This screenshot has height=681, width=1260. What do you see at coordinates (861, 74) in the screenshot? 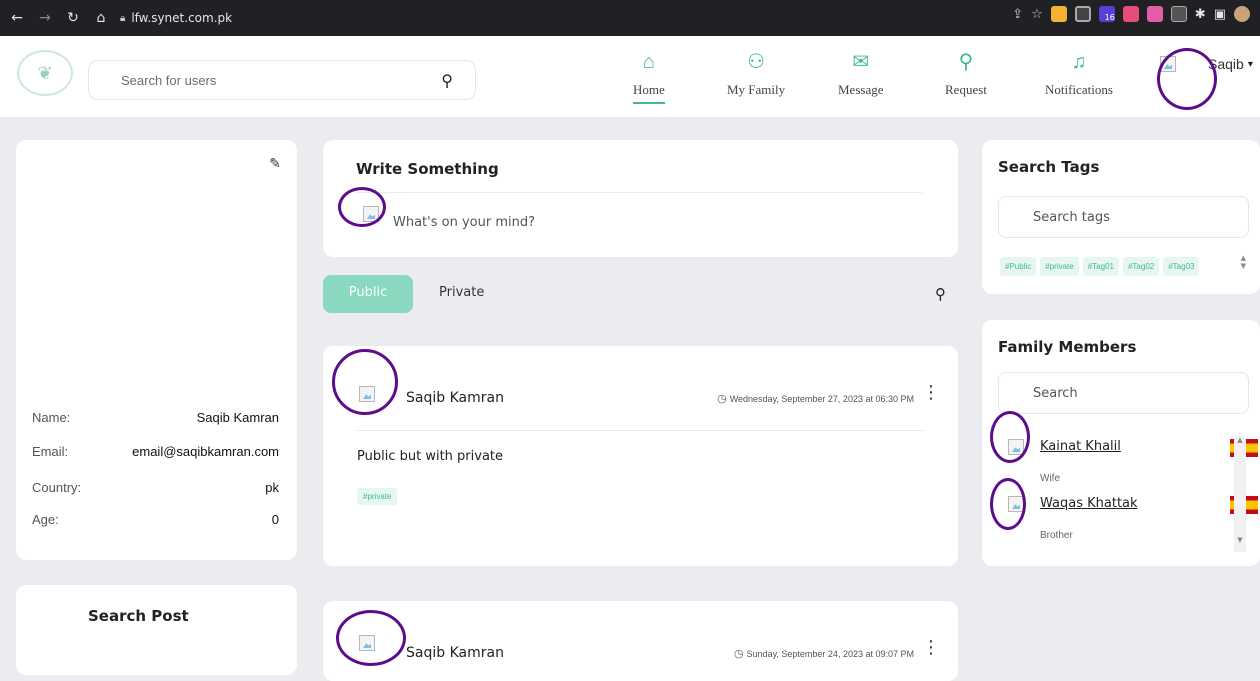
I see `nav-message: ✉ Message` at bounding box center [861, 74].